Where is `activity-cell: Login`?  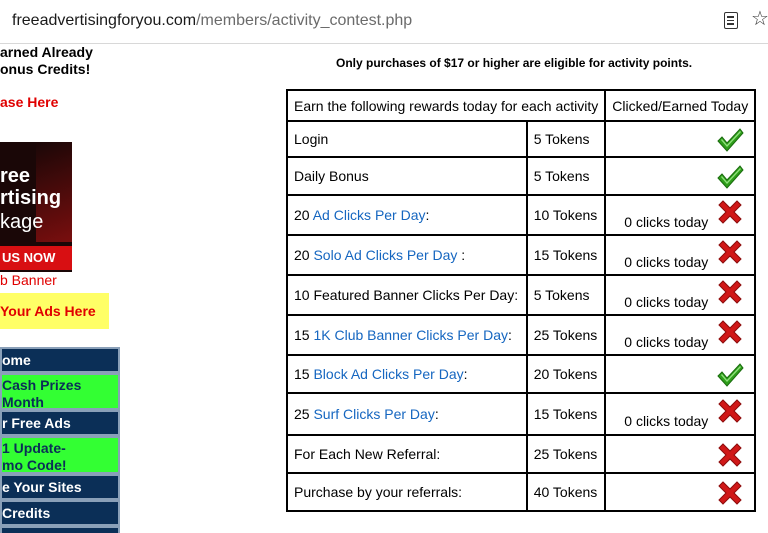 activity-cell: Login is located at coordinates (407, 139).